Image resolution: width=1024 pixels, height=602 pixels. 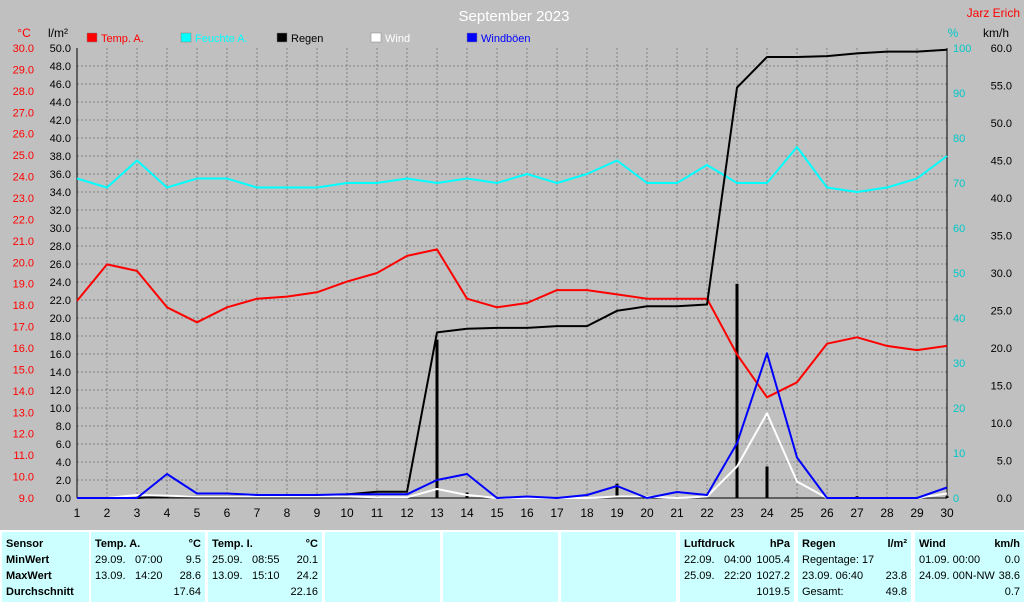 What do you see at coordinates (1001, 274) in the screenshot?
I see `wind-tick-label: 30.0` at bounding box center [1001, 274].